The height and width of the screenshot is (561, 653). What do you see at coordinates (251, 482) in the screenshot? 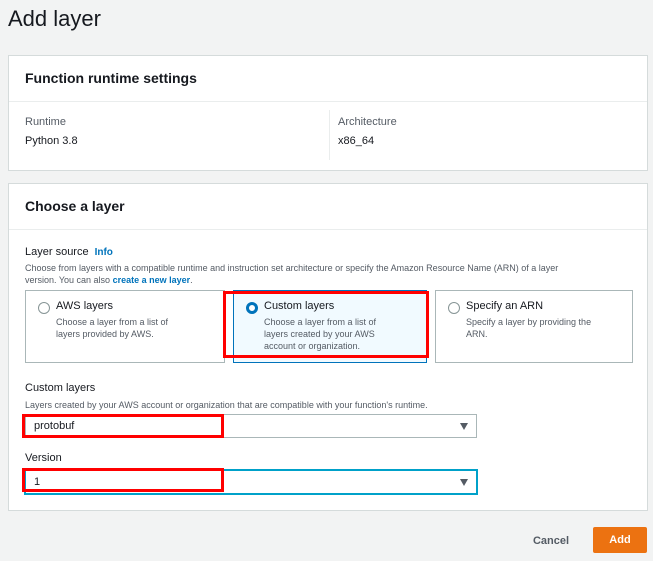
I see `version-select: 1` at bounding box center [251, 482].